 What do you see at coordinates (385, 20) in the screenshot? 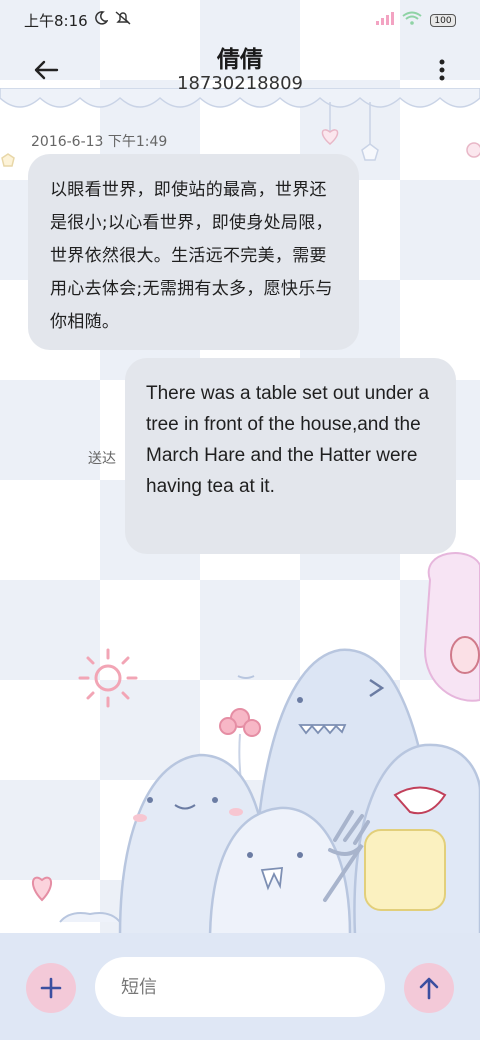
I see `signal-icon` at bounding box center [385, 20].